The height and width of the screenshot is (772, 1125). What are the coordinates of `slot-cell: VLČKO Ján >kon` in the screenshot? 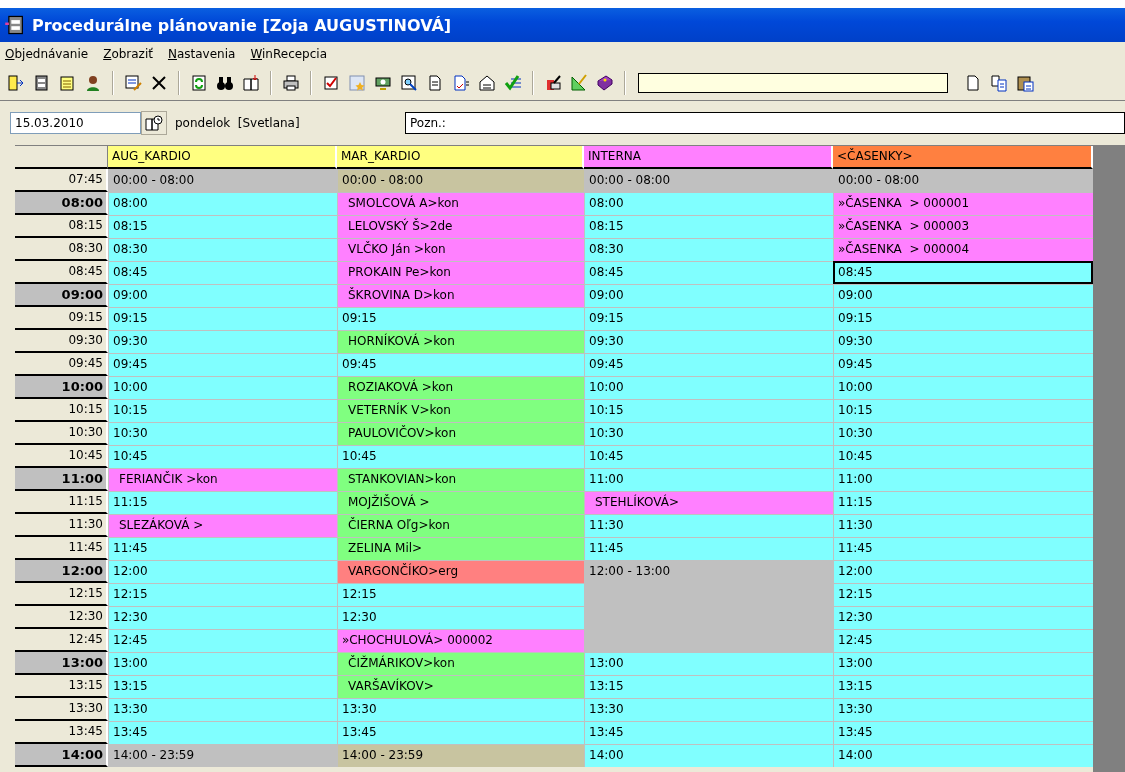 It's located at (460, 249).